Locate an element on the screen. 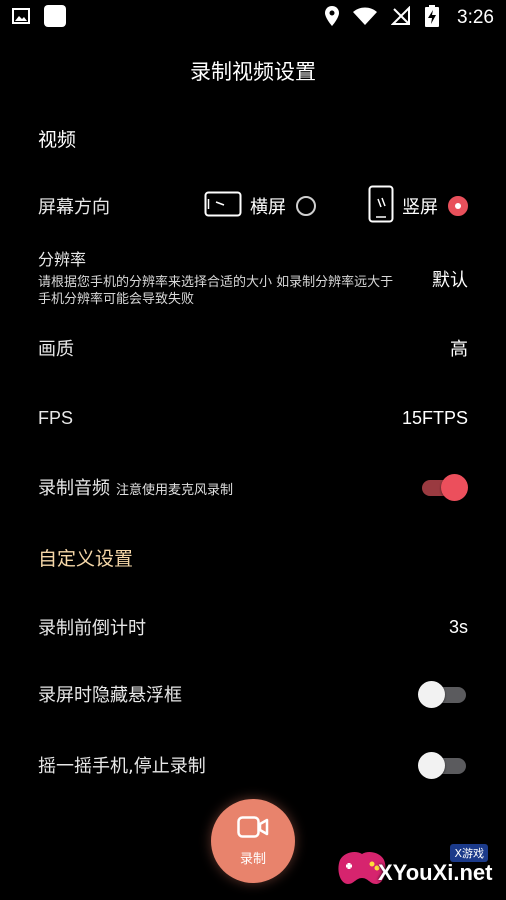 This screenshot has width=506, height=900. section-header-video: 视频 is located at coordinates (57, 140).